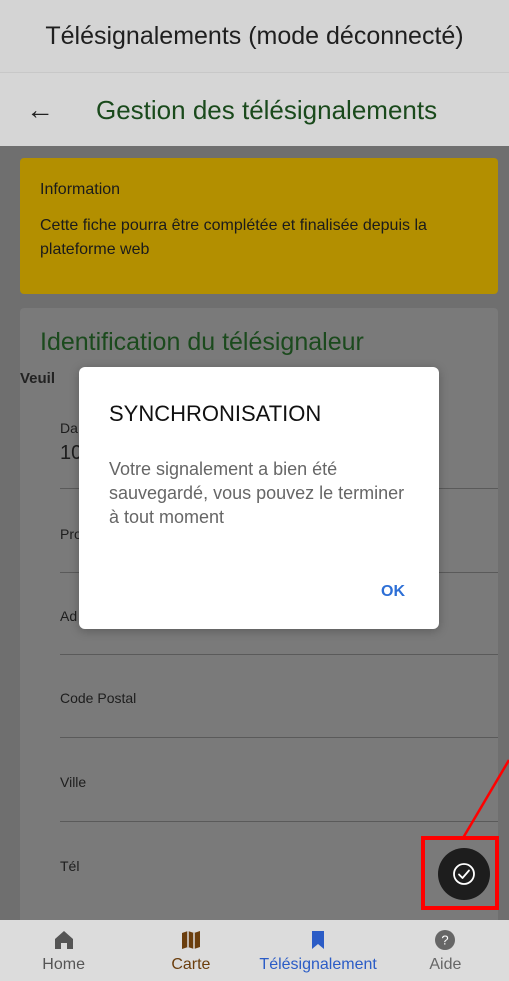 The width and height of the screenshot is (509, 981). I want to click on app-title-bar: Télésignalements (mode déconnecté), so click(254, 36).